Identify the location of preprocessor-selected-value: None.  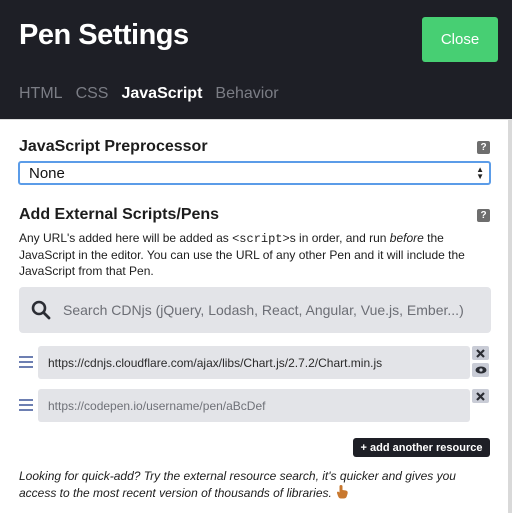
(47, 173).